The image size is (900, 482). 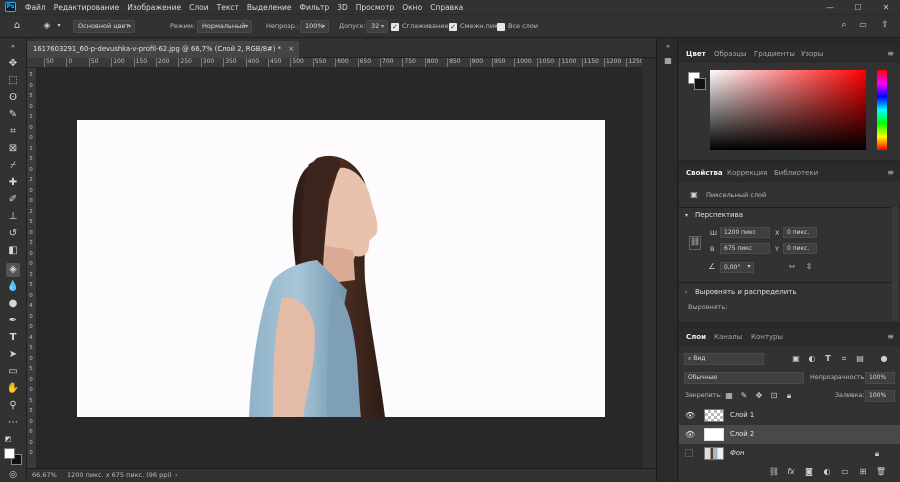 What do you see at coordinates (224, 26) in the screenshot?
I see `mode-dropdown: Нормальный` at bounding box center [224, 26].